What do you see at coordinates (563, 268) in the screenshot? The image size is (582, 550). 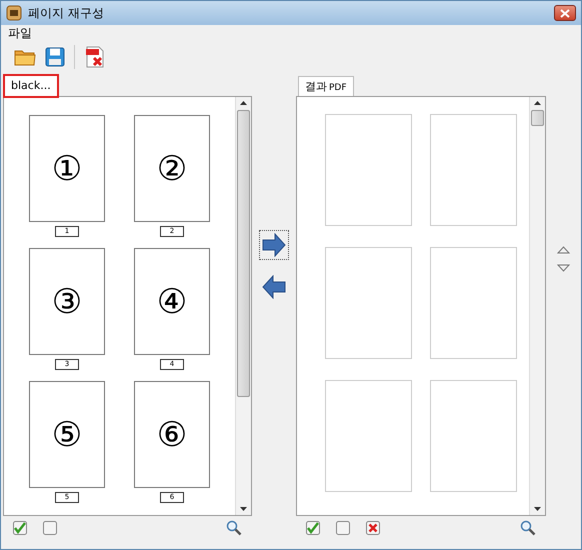 I see `move-down-icon` at bounding box center [563, 268].